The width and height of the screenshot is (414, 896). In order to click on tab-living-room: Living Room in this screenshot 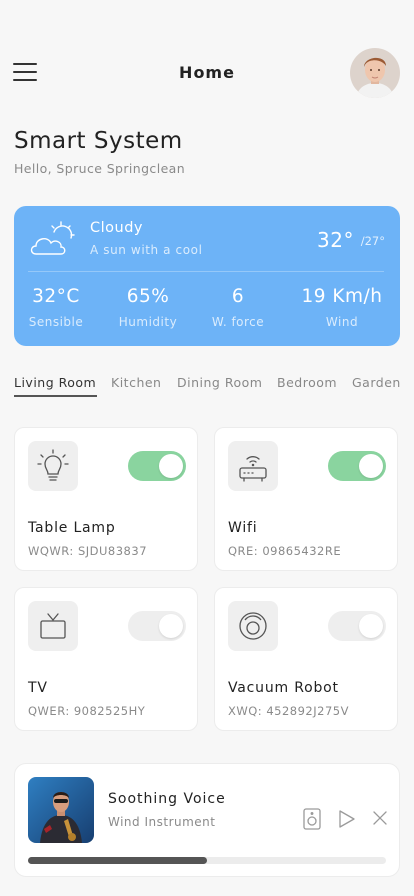, I will do `click(55, 382)`.